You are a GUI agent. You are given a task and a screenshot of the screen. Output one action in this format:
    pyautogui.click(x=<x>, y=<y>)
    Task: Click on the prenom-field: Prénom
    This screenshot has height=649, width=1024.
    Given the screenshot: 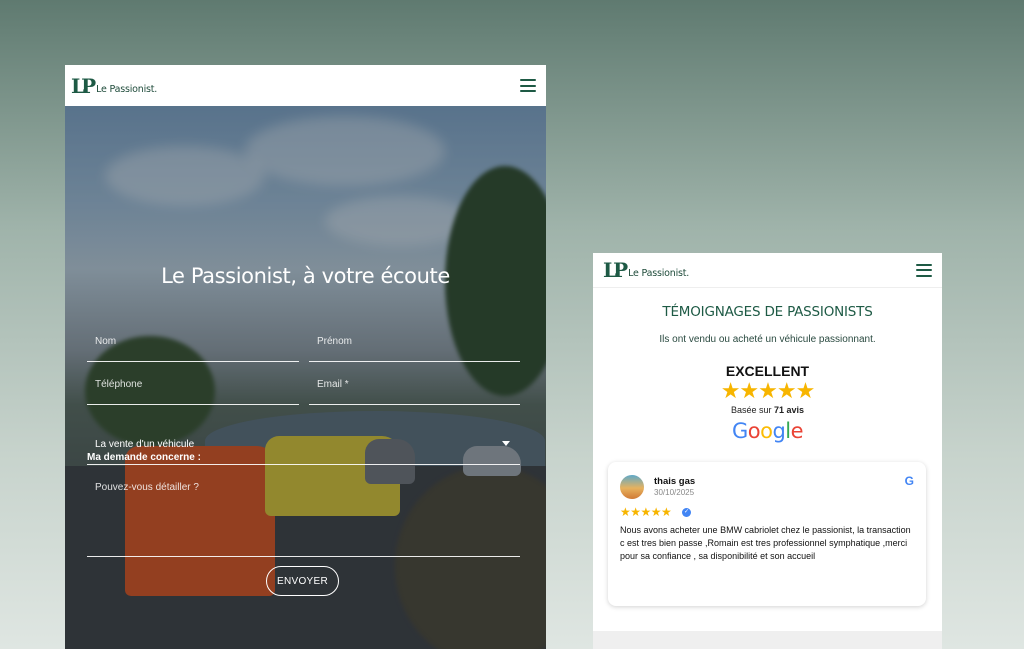 What is the action you would take?
    pyautogui.click(x=414, y=348)
    